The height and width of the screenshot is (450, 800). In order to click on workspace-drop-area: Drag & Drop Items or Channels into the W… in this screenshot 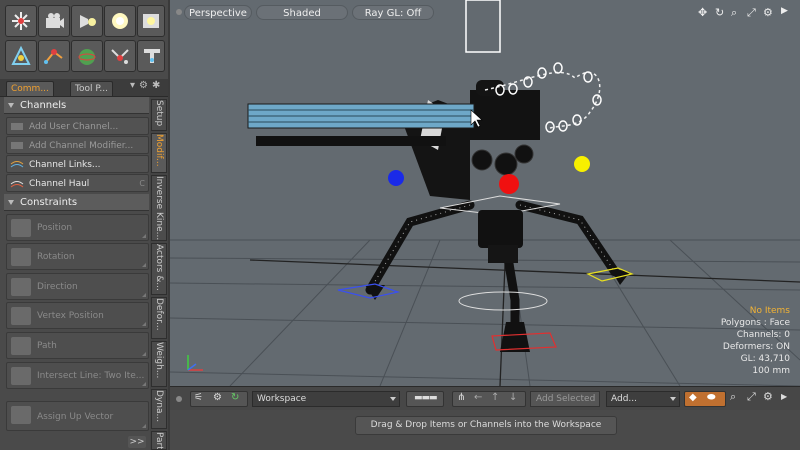, I will do `click(485, 430)`.